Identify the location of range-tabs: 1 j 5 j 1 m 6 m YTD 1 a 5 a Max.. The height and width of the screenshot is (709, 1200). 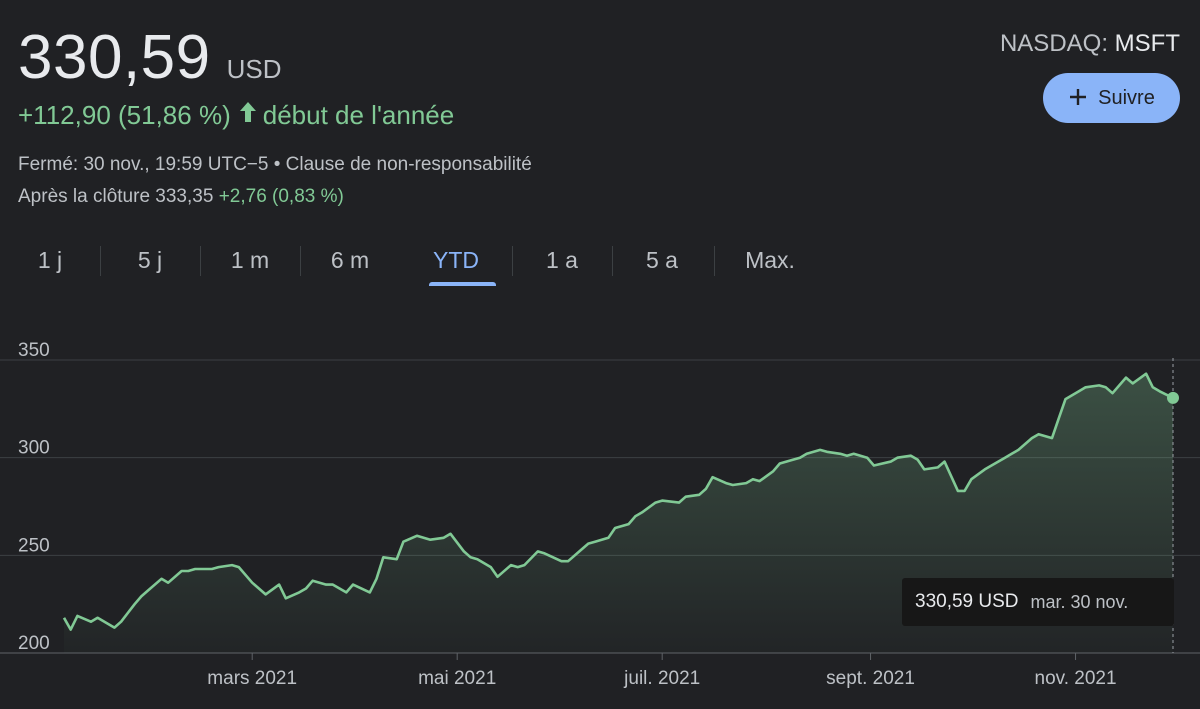
(425, 263).